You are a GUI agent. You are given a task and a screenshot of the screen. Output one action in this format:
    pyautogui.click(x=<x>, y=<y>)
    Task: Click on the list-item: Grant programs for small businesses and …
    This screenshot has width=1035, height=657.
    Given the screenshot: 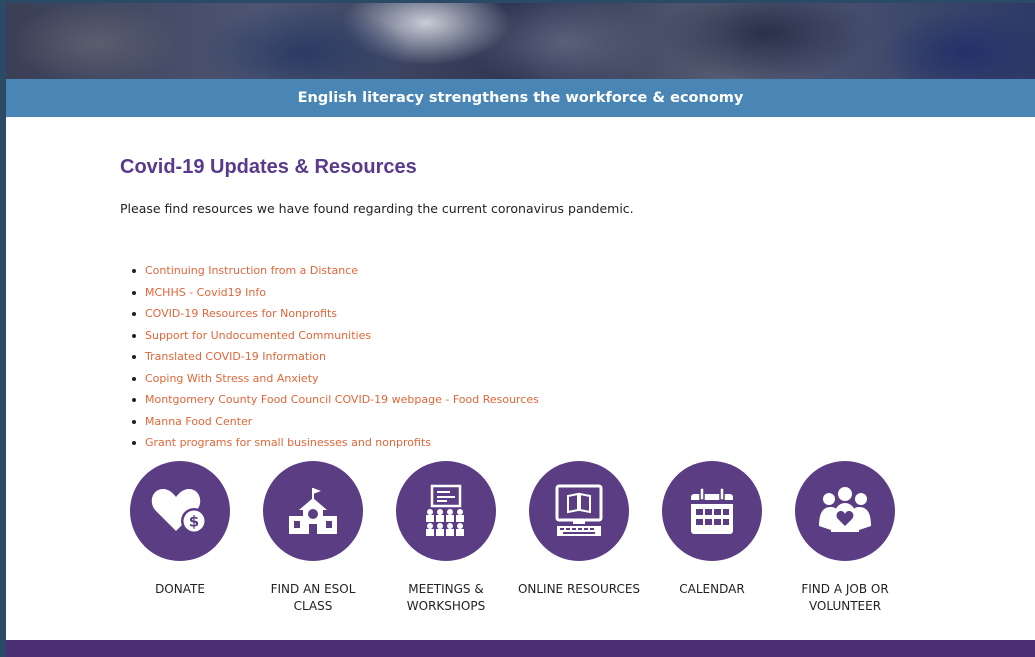 What is the action you would take?
    pyautogui.click(x=335, y=445)
    